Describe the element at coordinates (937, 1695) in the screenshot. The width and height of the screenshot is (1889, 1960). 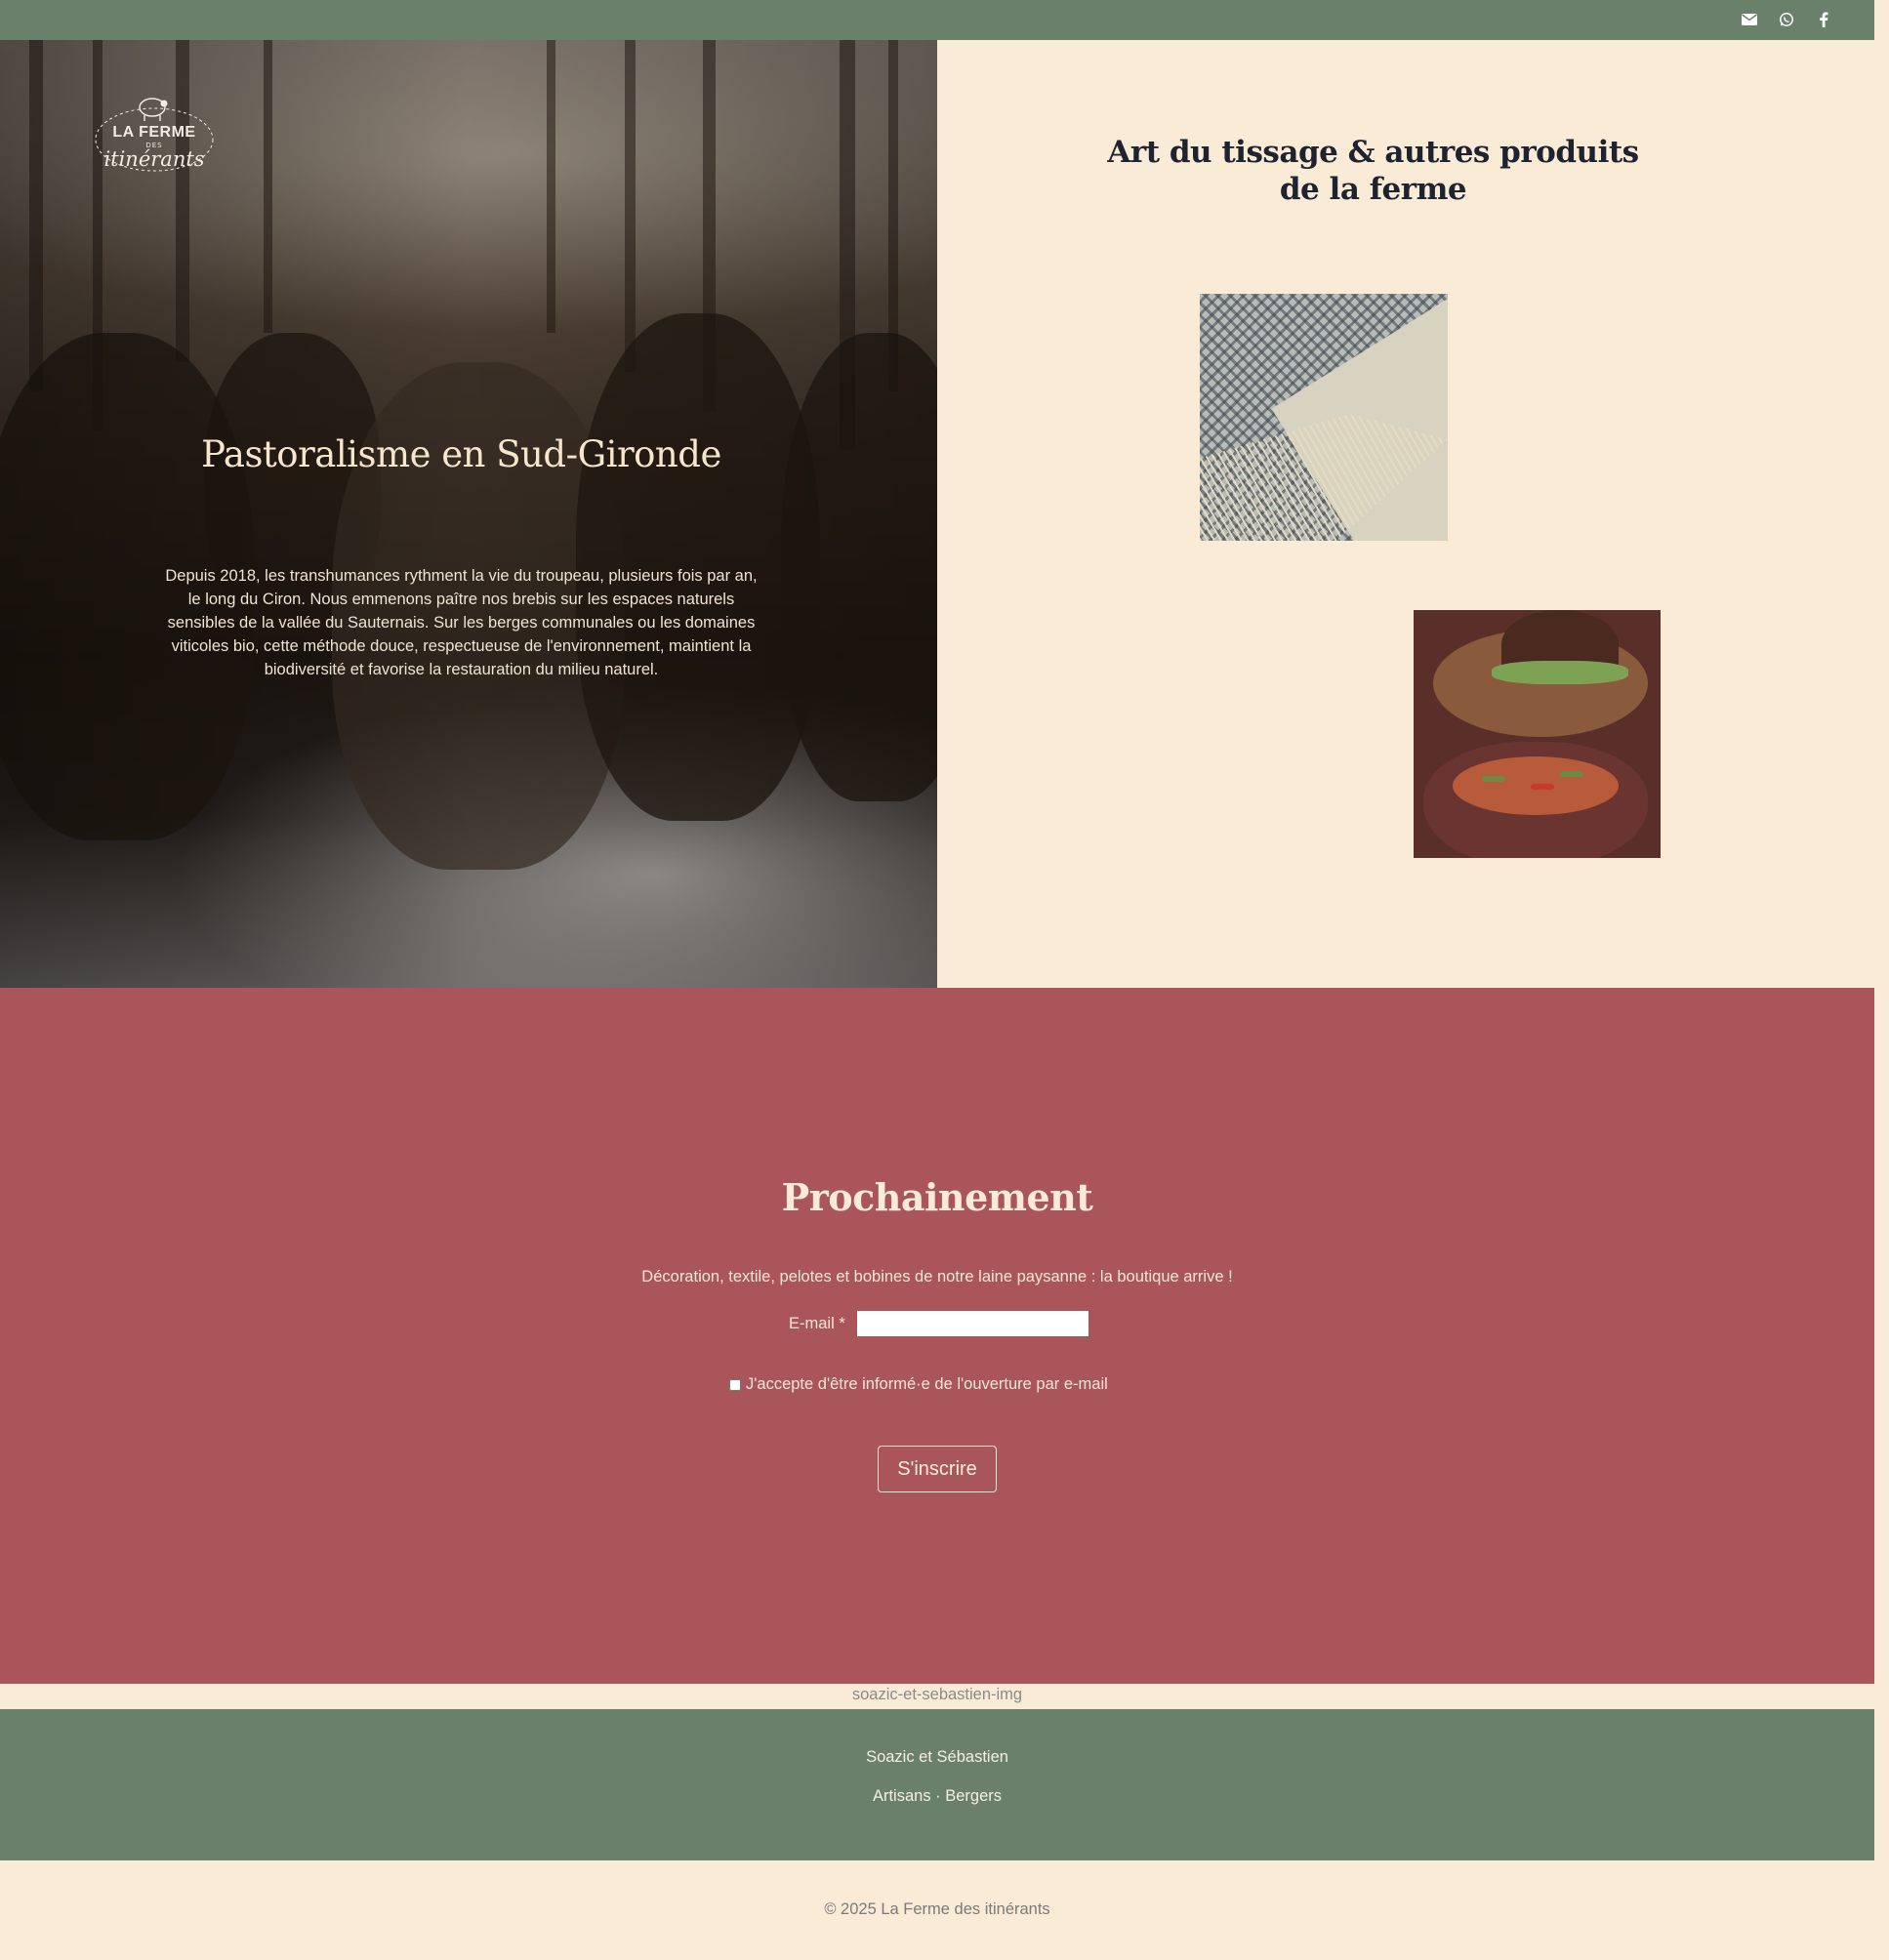
I see `couple-image-alt: soazic-et-sebastien-img` at that location.